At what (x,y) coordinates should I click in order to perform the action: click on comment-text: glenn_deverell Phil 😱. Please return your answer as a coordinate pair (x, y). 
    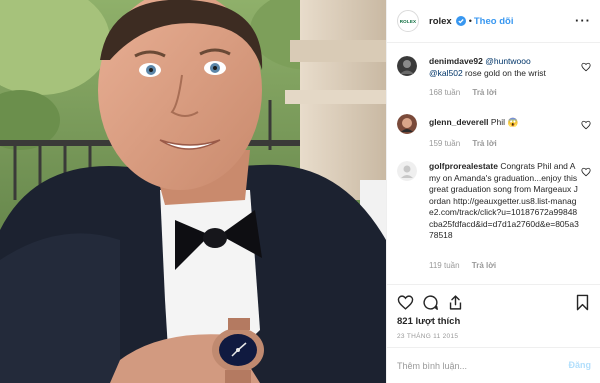
    Looking at the image, I should click on (504, 123).